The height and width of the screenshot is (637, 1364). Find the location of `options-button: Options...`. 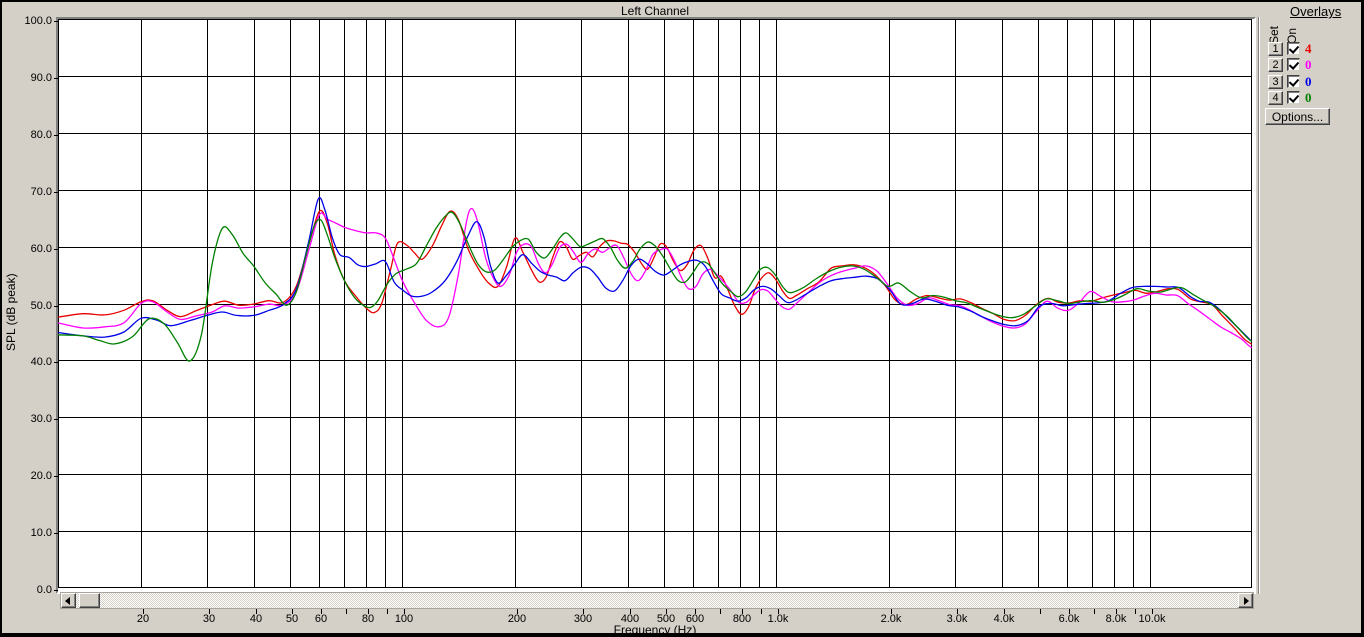

options-button: Options... is located at coordinates (1297, 116).